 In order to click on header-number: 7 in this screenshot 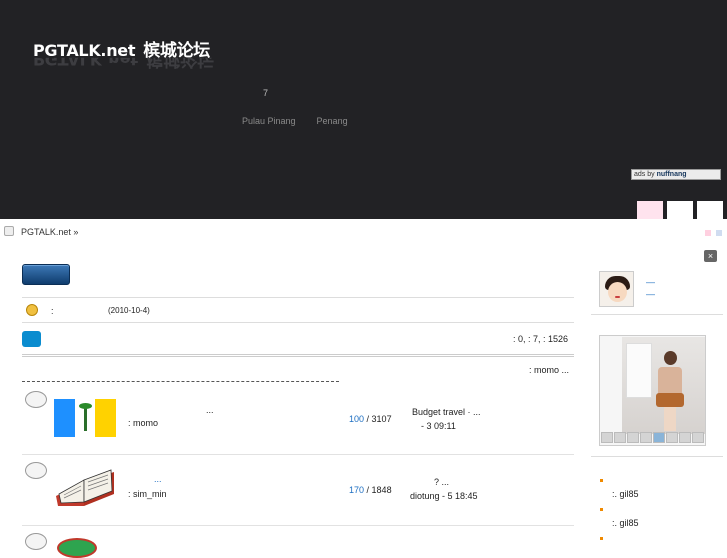, I will do `click(266, 93)`.